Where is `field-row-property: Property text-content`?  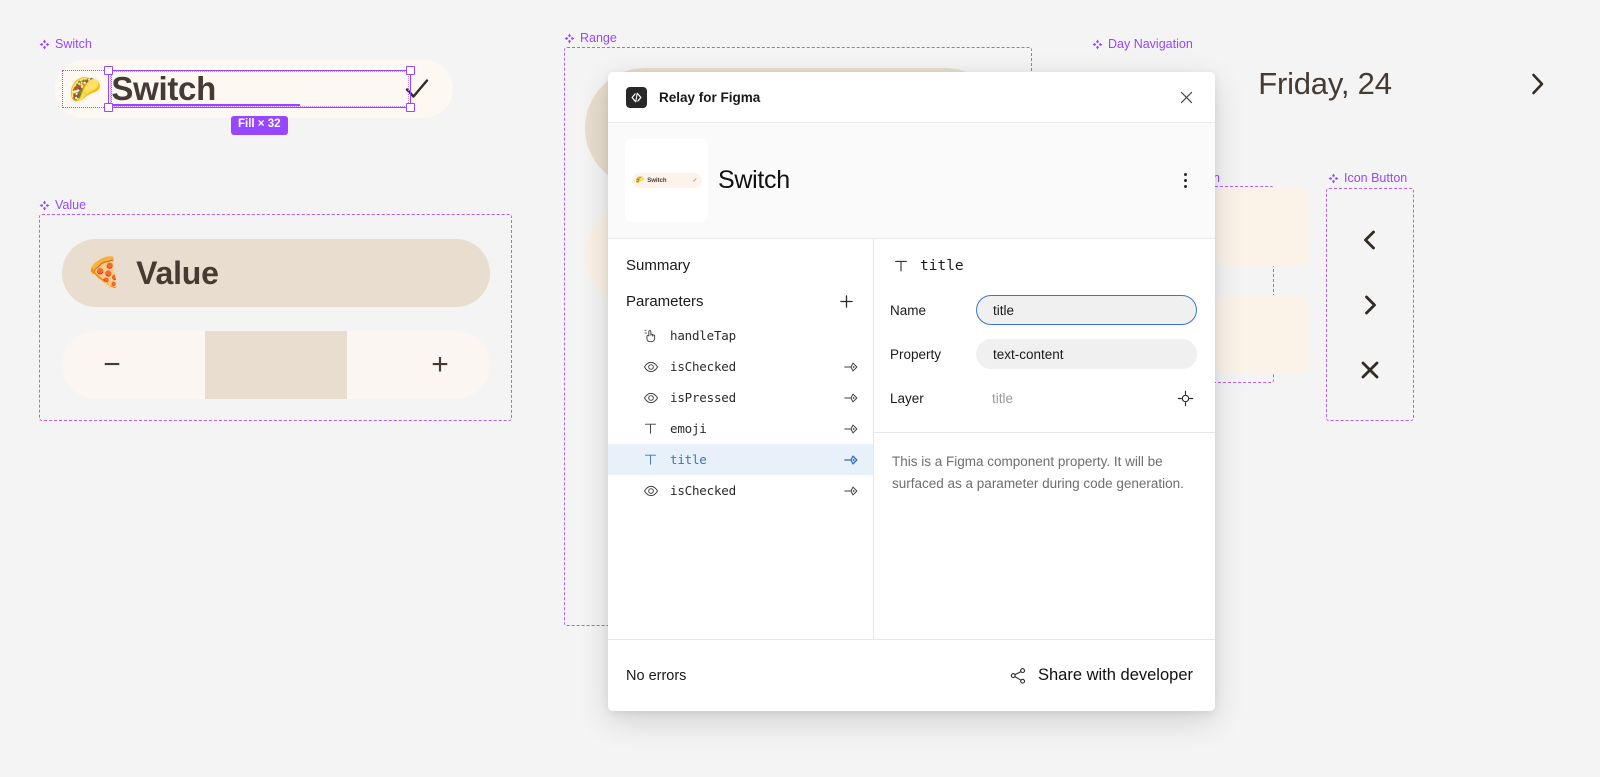 field-row-property: Property text-content is located at coordinates (1044, 354).